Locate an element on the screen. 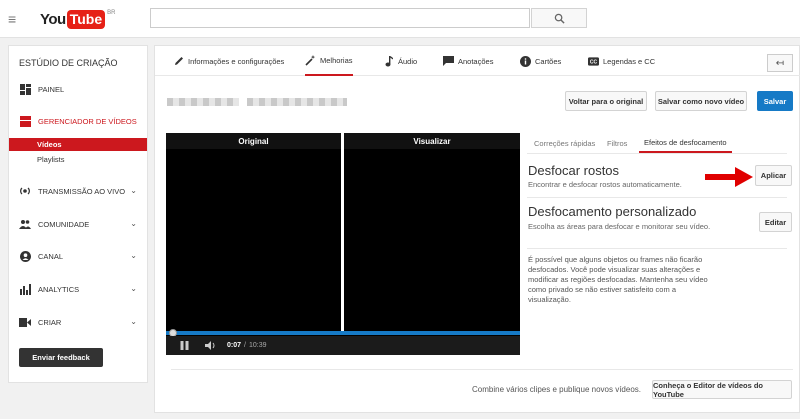 The width and height of the screenshot is (800, 419). tab-cards: Cartões is located at coordinates (540, 61).